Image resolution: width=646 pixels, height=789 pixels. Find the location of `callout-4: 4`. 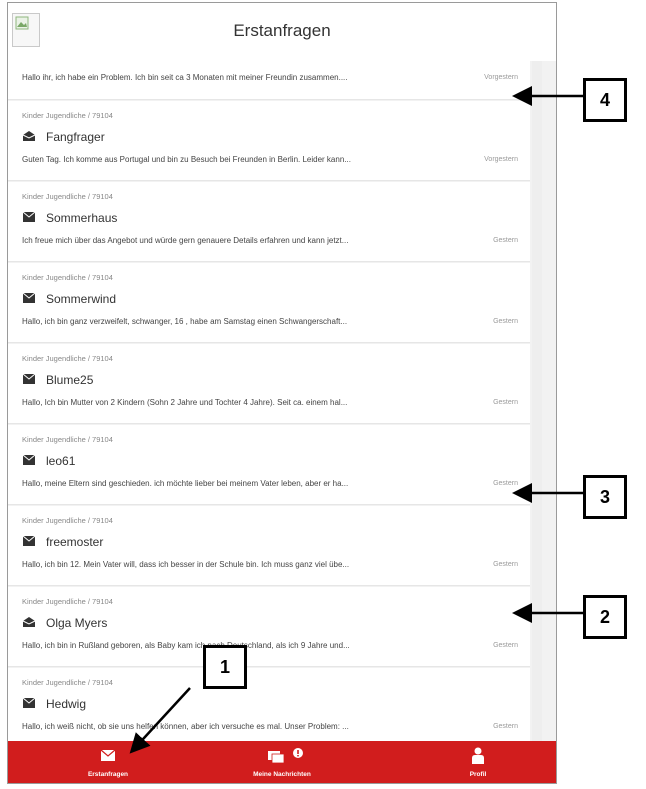

callout-4: 4 is located at coordinates (605, 100).